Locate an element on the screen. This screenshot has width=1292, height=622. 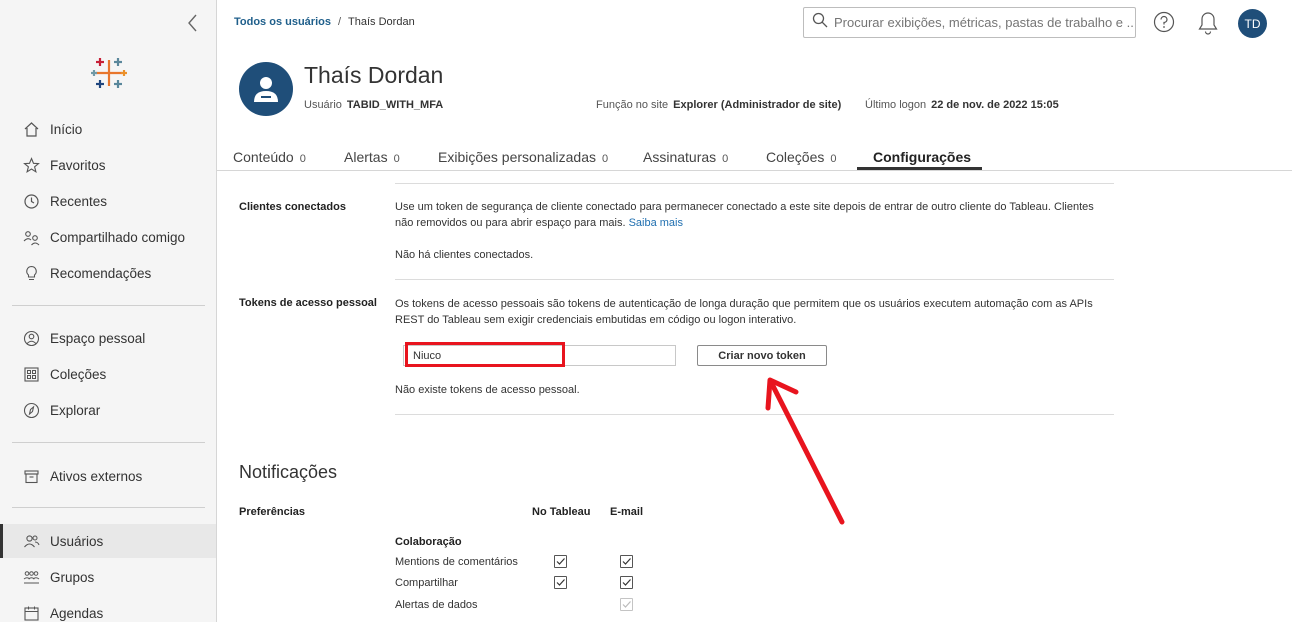
tableau-logo-icon is located at coordinates (109, 73).